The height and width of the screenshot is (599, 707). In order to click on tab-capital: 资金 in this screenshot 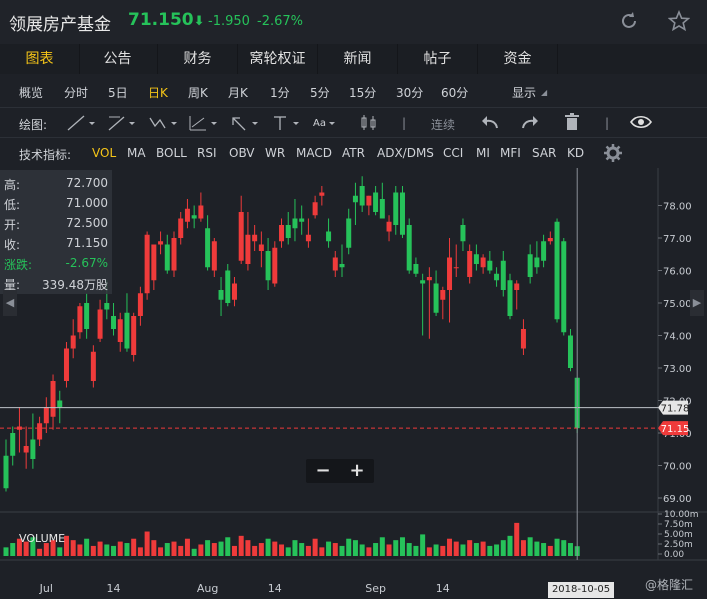, I will do `click(518, 59)`.